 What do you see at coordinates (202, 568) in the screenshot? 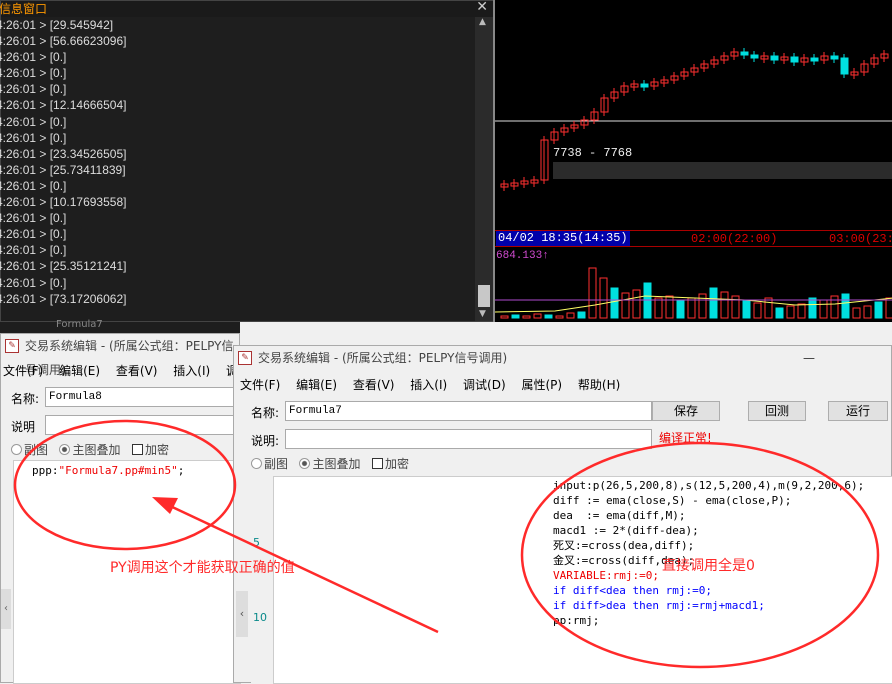
I see `annotation-left-note: PY调用这个才能获取正确的值` at bounding box center [202, 568].